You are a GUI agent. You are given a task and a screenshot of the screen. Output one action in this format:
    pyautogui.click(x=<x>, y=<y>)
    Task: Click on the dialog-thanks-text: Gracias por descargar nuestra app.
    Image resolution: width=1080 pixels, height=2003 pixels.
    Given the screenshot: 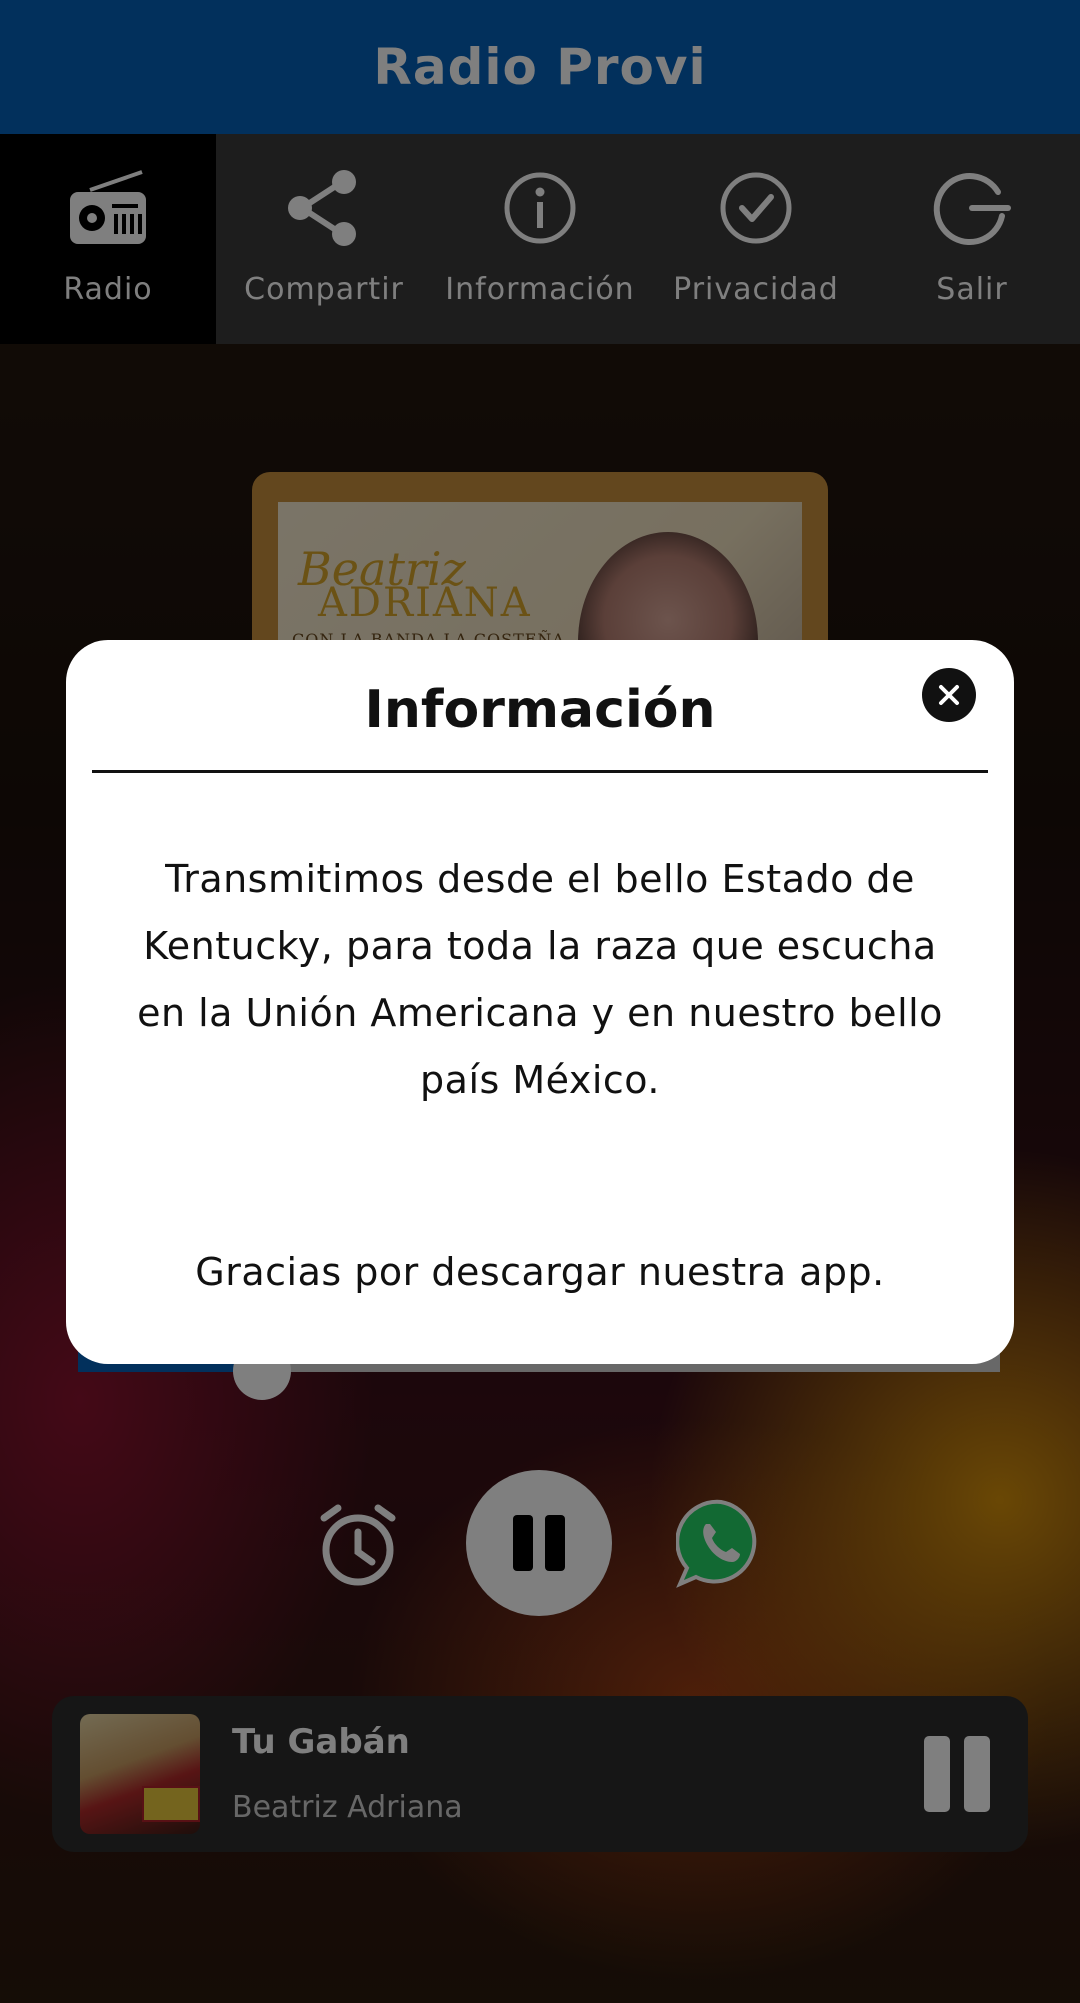 What is the action you would take?
    pyautogui.click(x=540, y=1272)
    